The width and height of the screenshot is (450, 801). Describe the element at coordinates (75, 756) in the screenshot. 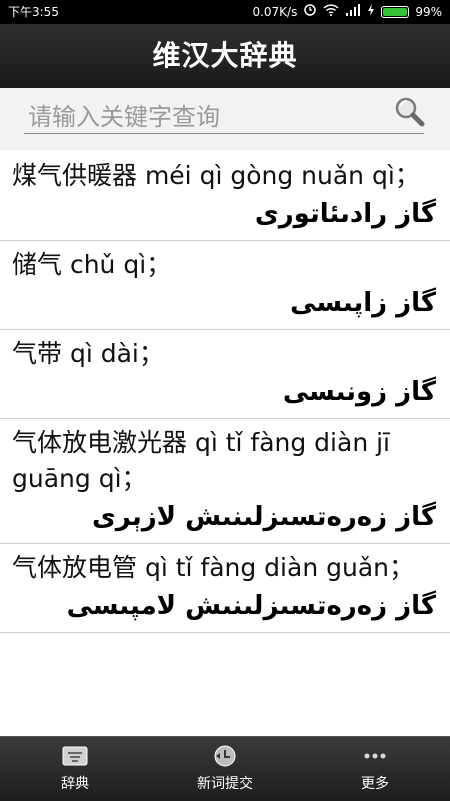

I see `dictionary-icon` at that location.